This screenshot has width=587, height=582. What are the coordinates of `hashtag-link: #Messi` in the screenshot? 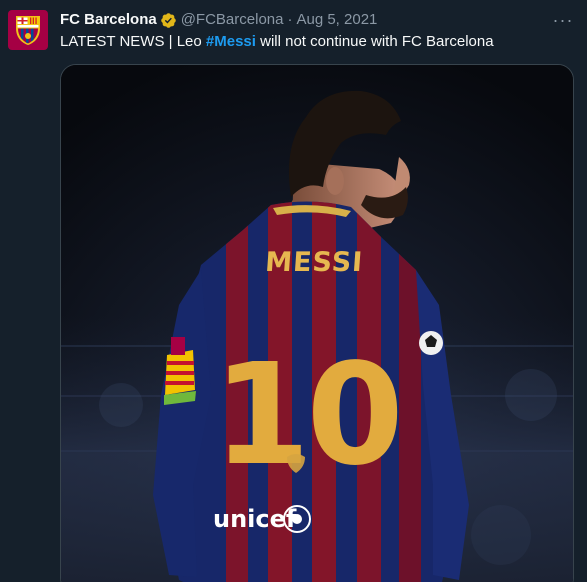 It's located at (231, 41).